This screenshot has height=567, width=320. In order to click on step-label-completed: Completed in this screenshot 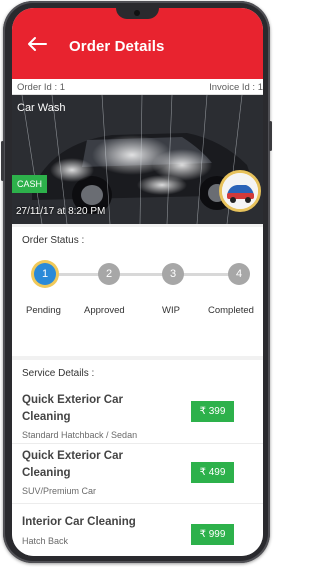, I will do `click(231, 310)`.